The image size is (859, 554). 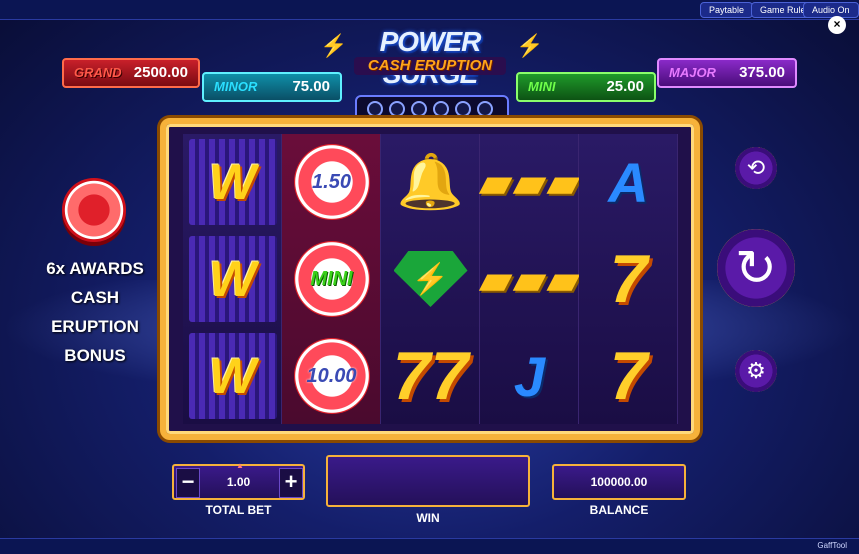 I want to click on bet-caret-icon: ▲, so click(x=240, y=465).